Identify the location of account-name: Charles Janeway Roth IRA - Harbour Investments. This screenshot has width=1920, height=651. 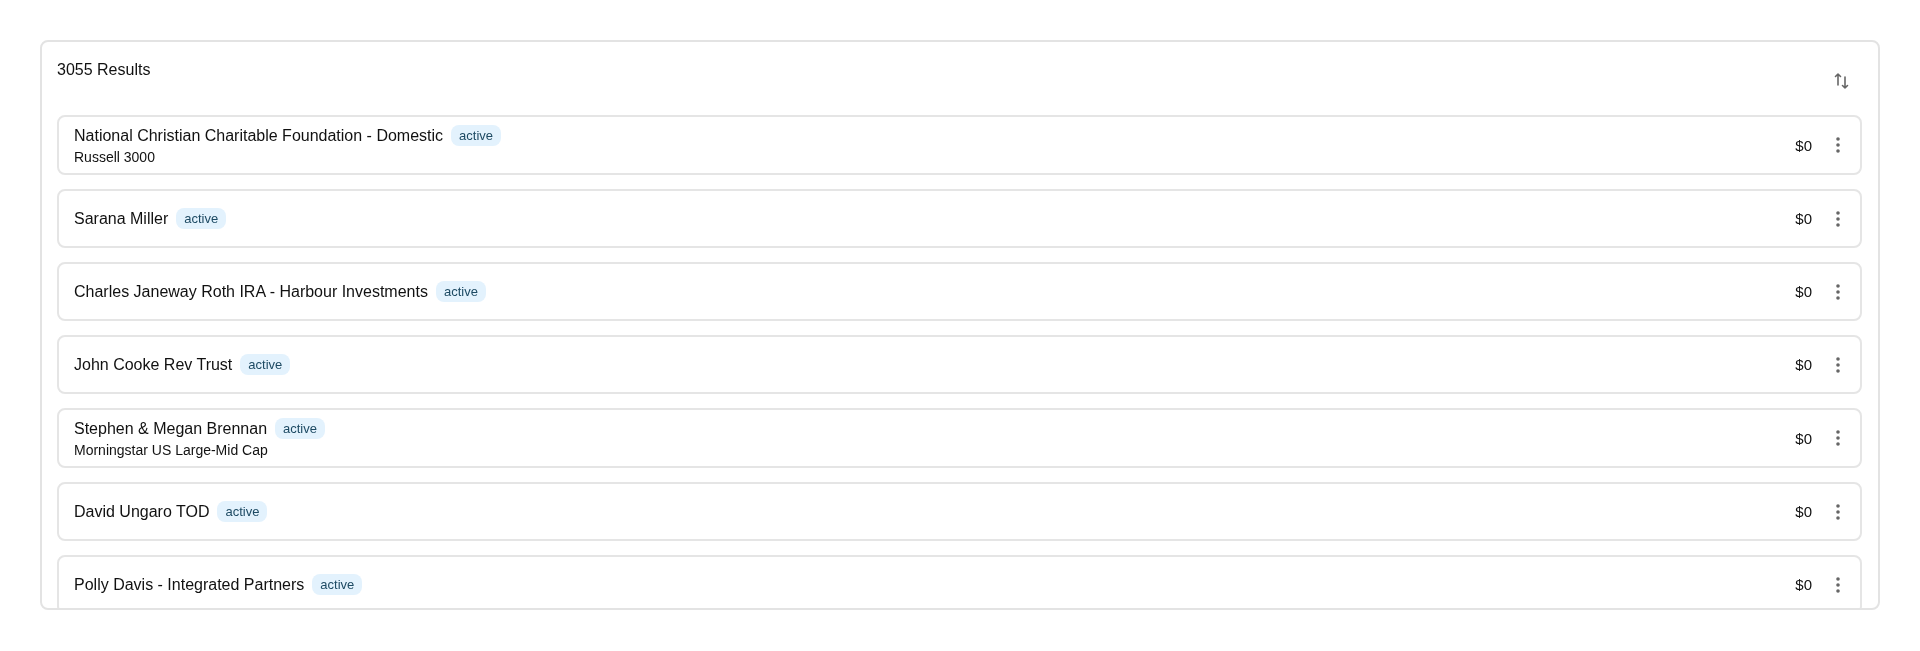
(251, 291).